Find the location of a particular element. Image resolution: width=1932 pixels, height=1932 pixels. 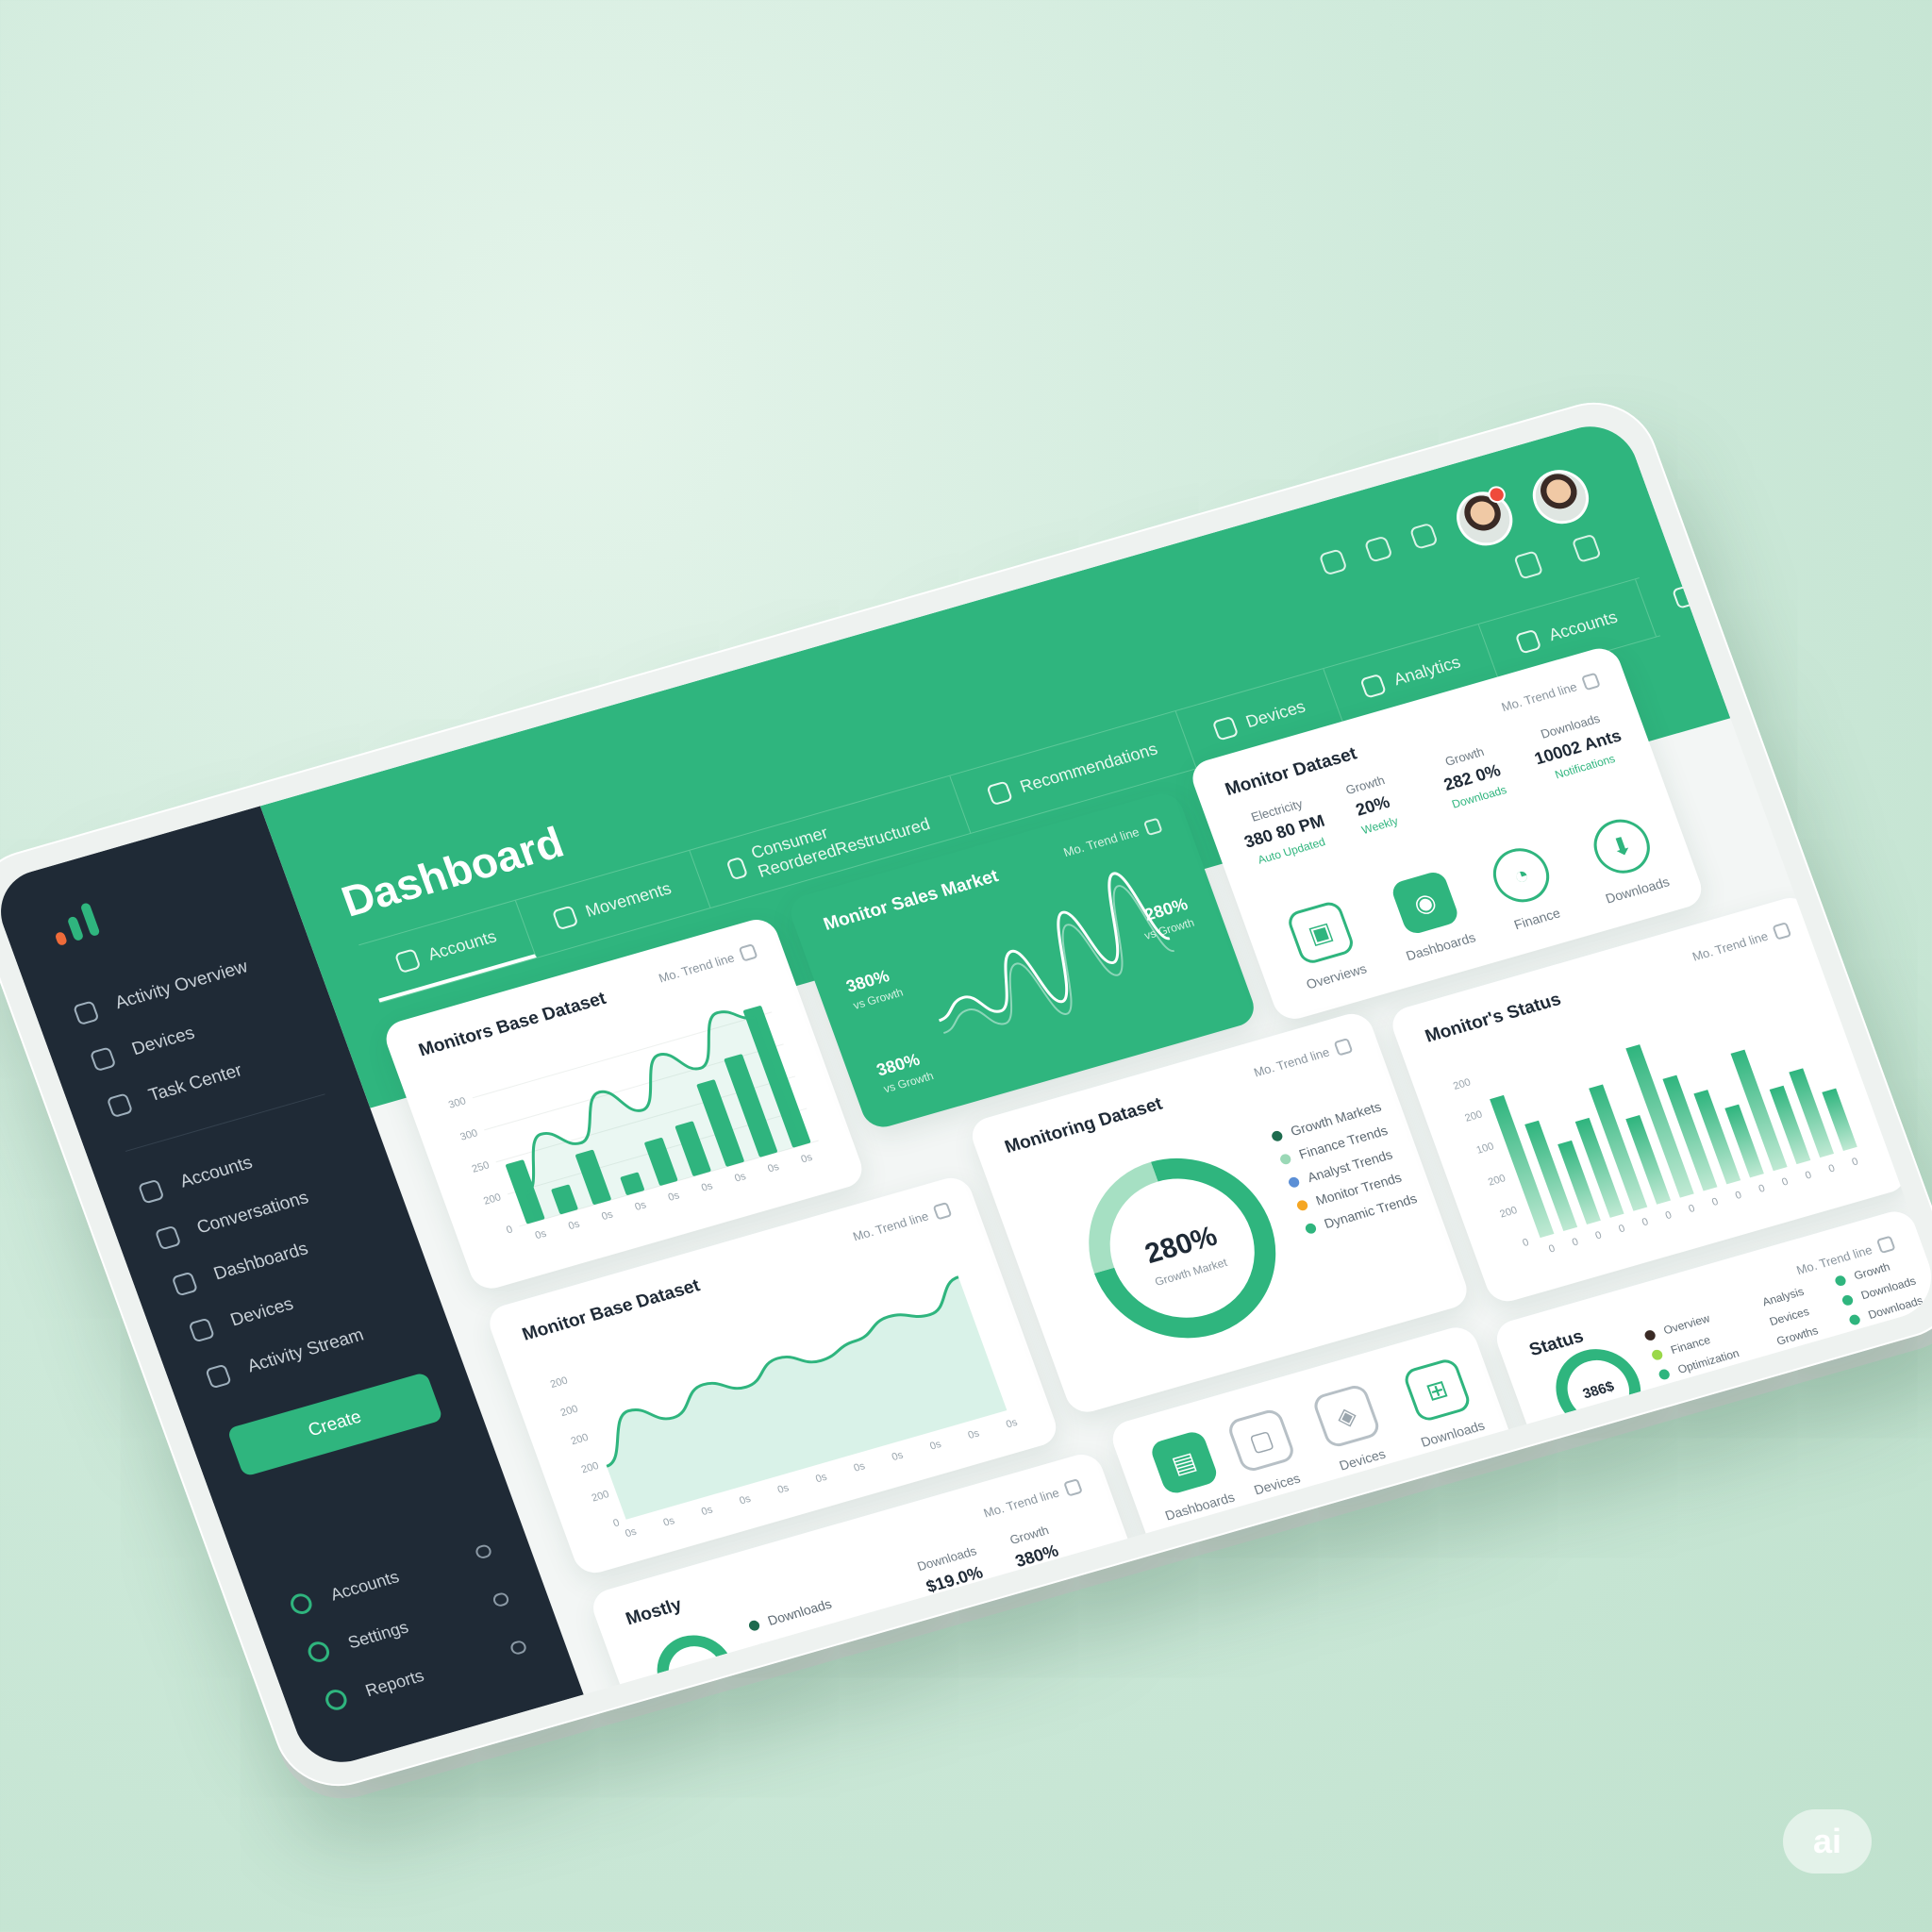

ai-watermark-icon: ai is located at coordinates (1827, 1841).